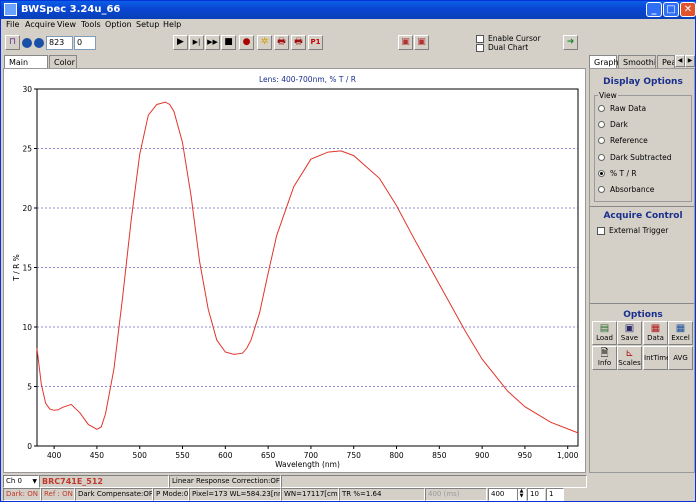 This screenshot has height=502, width=696. Describe the element at coordinates (643, 82) in the screenshot. I see `display-options-title: Display Options` at that location.